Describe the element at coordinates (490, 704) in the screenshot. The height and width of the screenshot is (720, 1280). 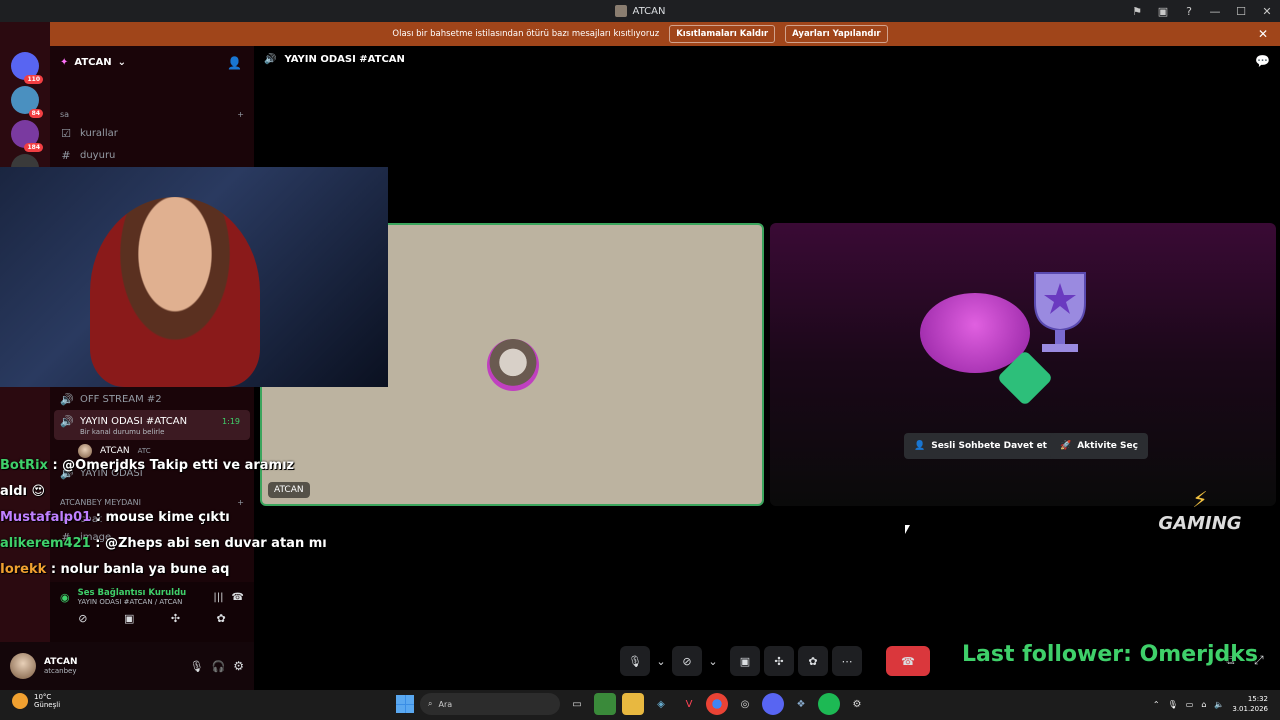
I see `taskbar-search: ⌕ Ara` at that location.